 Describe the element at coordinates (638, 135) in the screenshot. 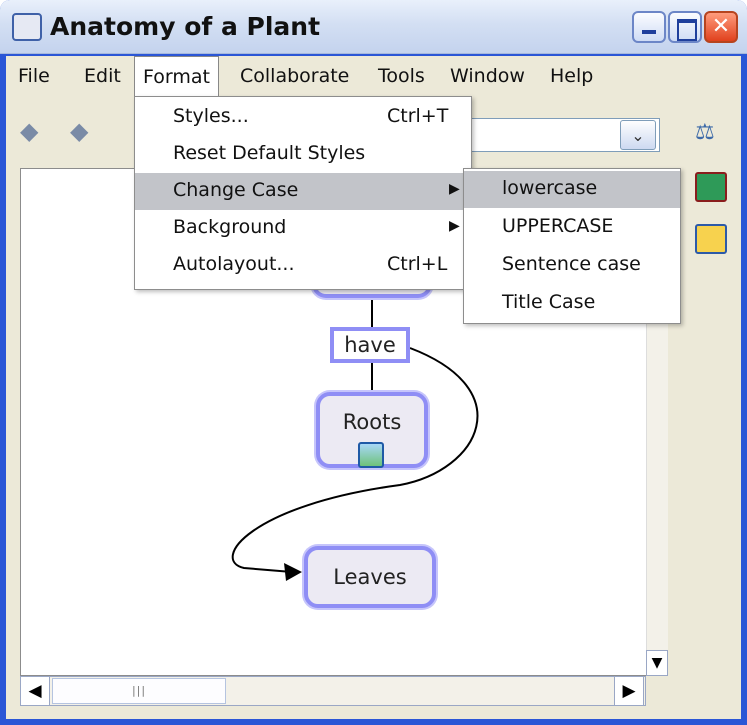

I see `dropdown-chevron-icon: ⌄` at that location.